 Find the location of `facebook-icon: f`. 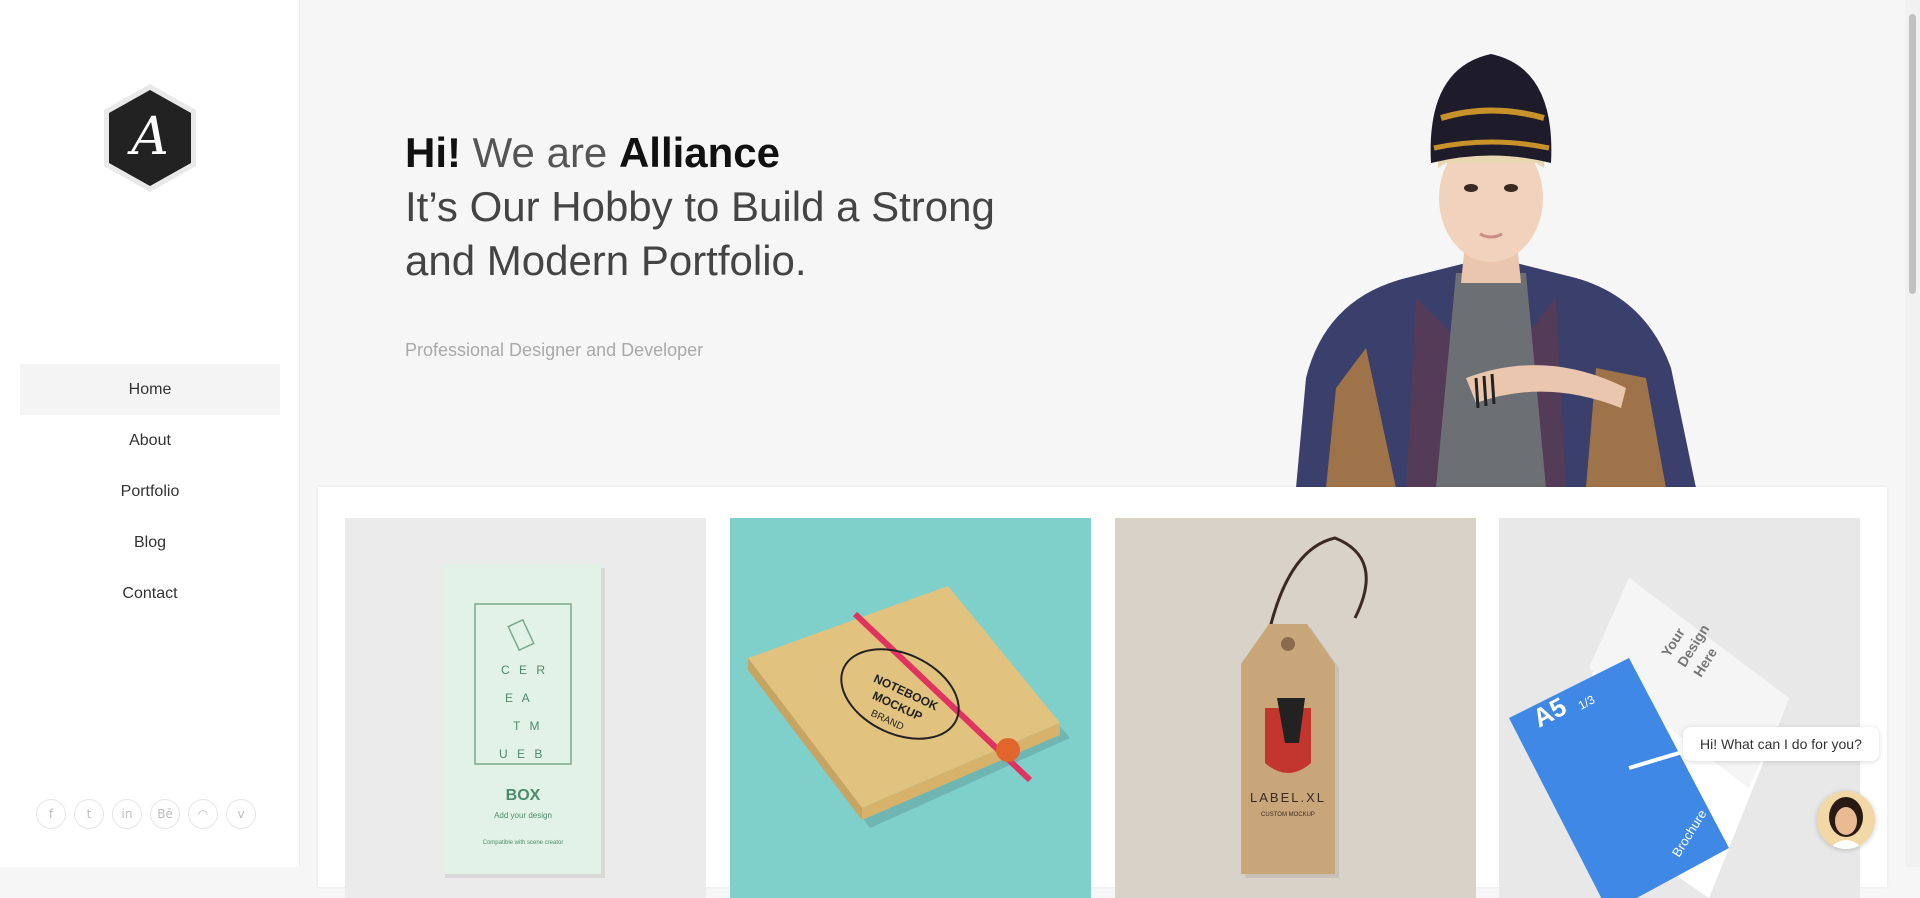

facebook-icon: f is located at coordinates (51, 814).